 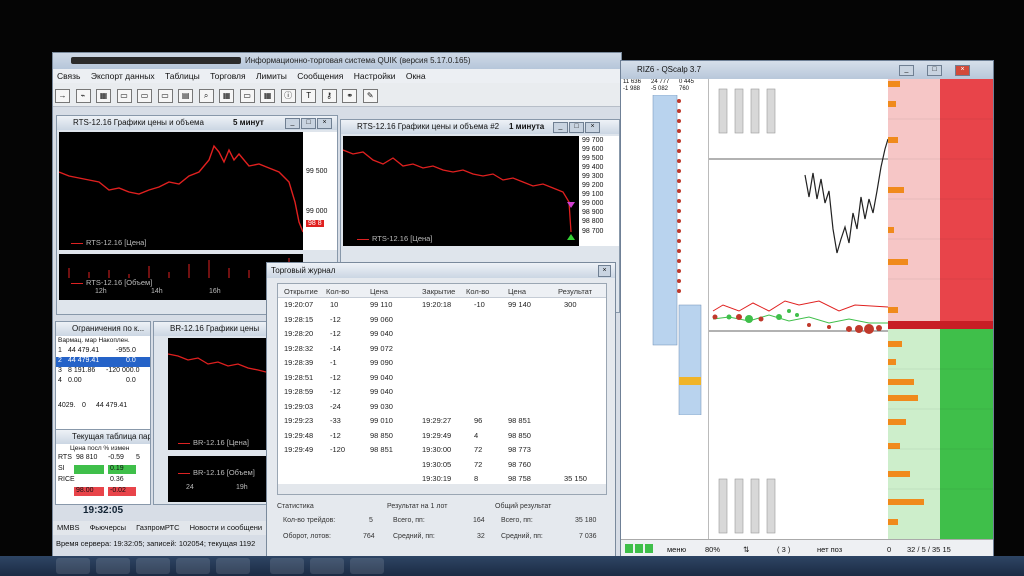 I want to click on connect-icon: ⌁, so click(x=83, y=96).